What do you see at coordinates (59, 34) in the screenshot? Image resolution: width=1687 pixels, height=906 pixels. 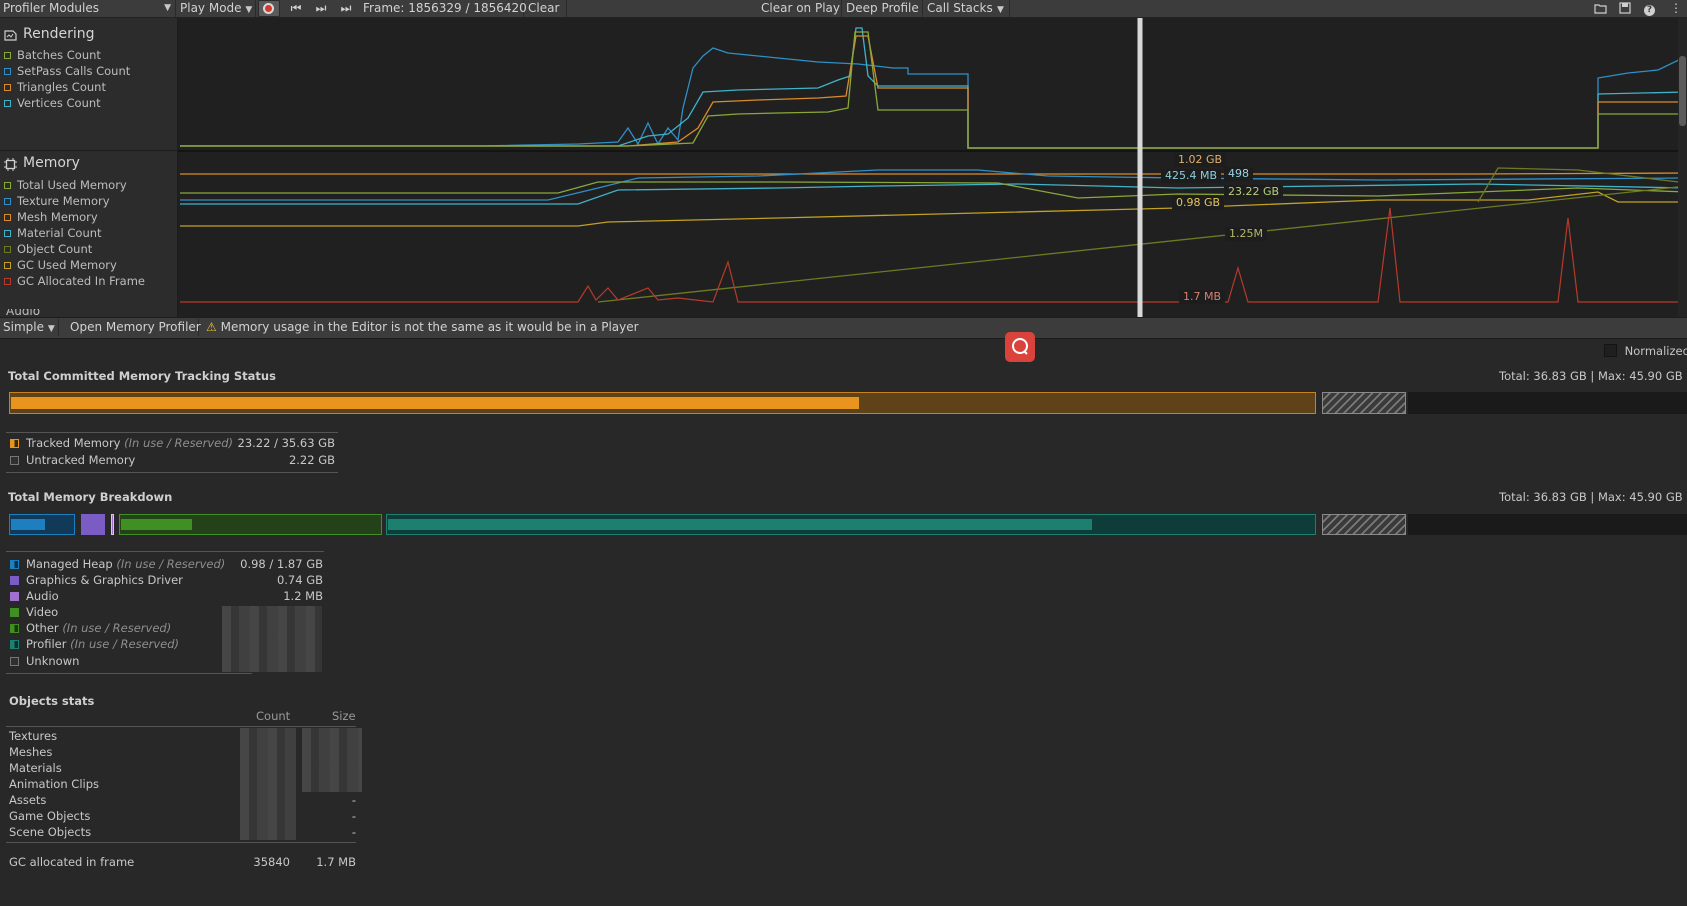 I see `rendering-title: Rendering` at bounding box center [59, 34].